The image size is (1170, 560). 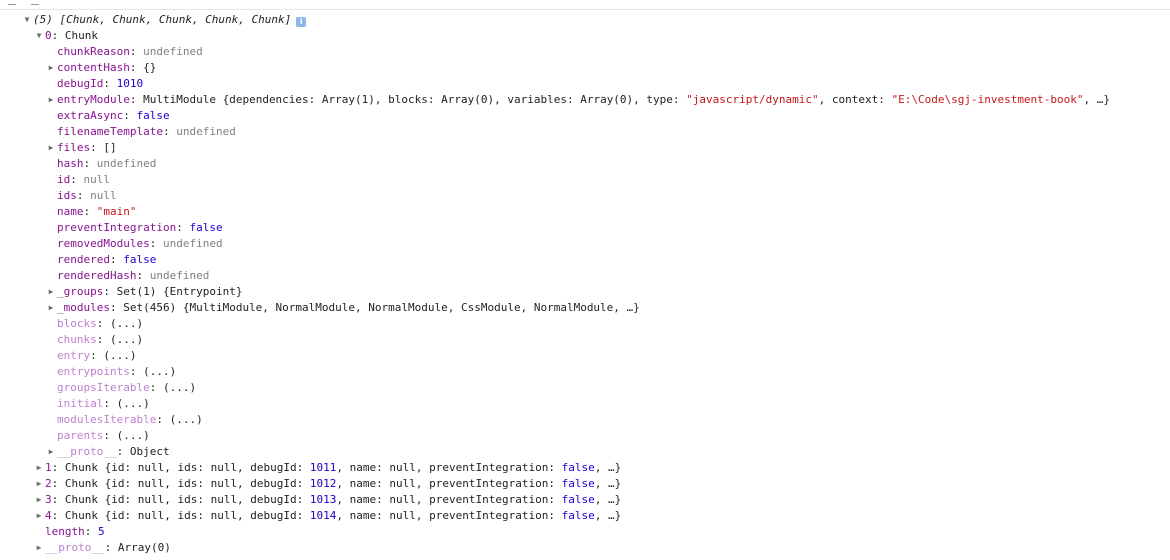 What do you see at coordinates (585, 532) in the screenshot?
I see `tree-row: length: 5` at bounding box center [585, 532].